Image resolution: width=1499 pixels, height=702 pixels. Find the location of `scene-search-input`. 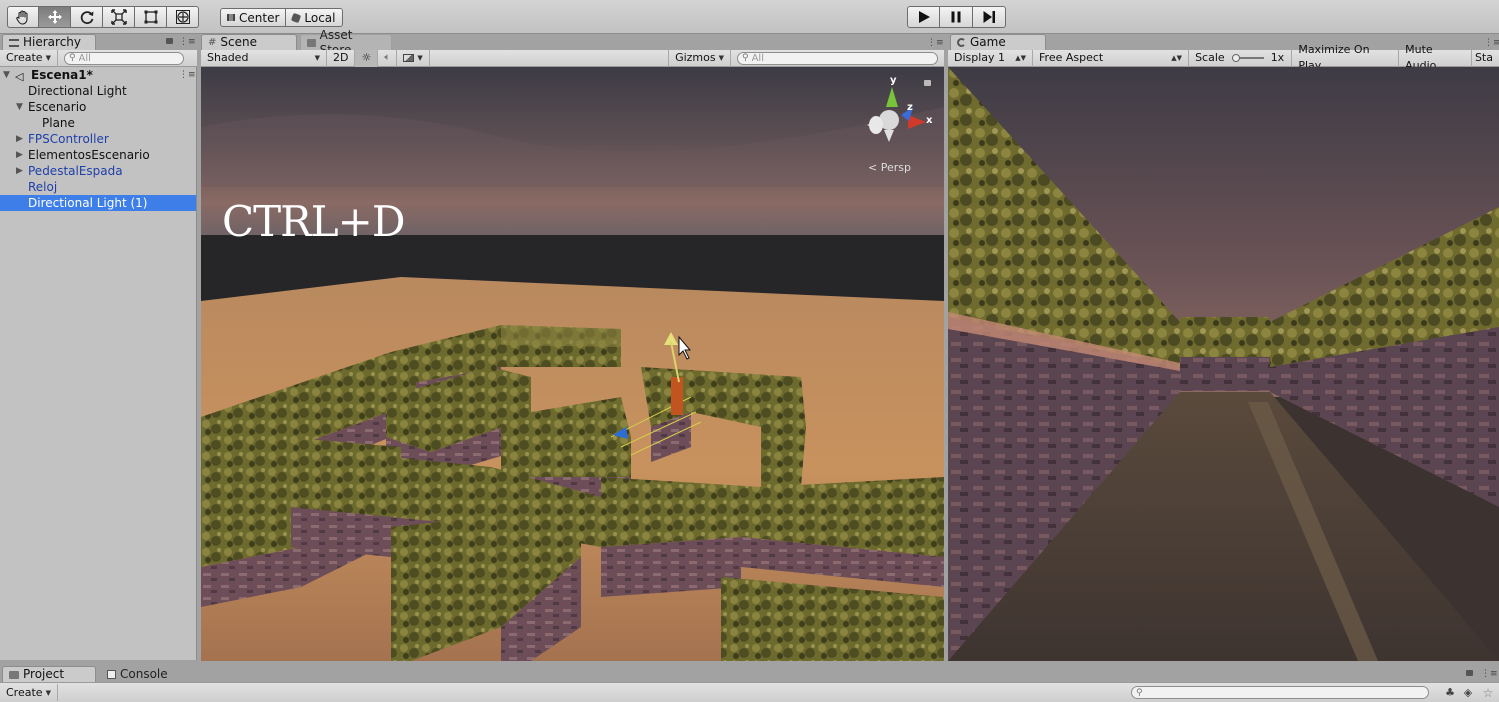

scene-search-input is located at coordinates (842, 58).